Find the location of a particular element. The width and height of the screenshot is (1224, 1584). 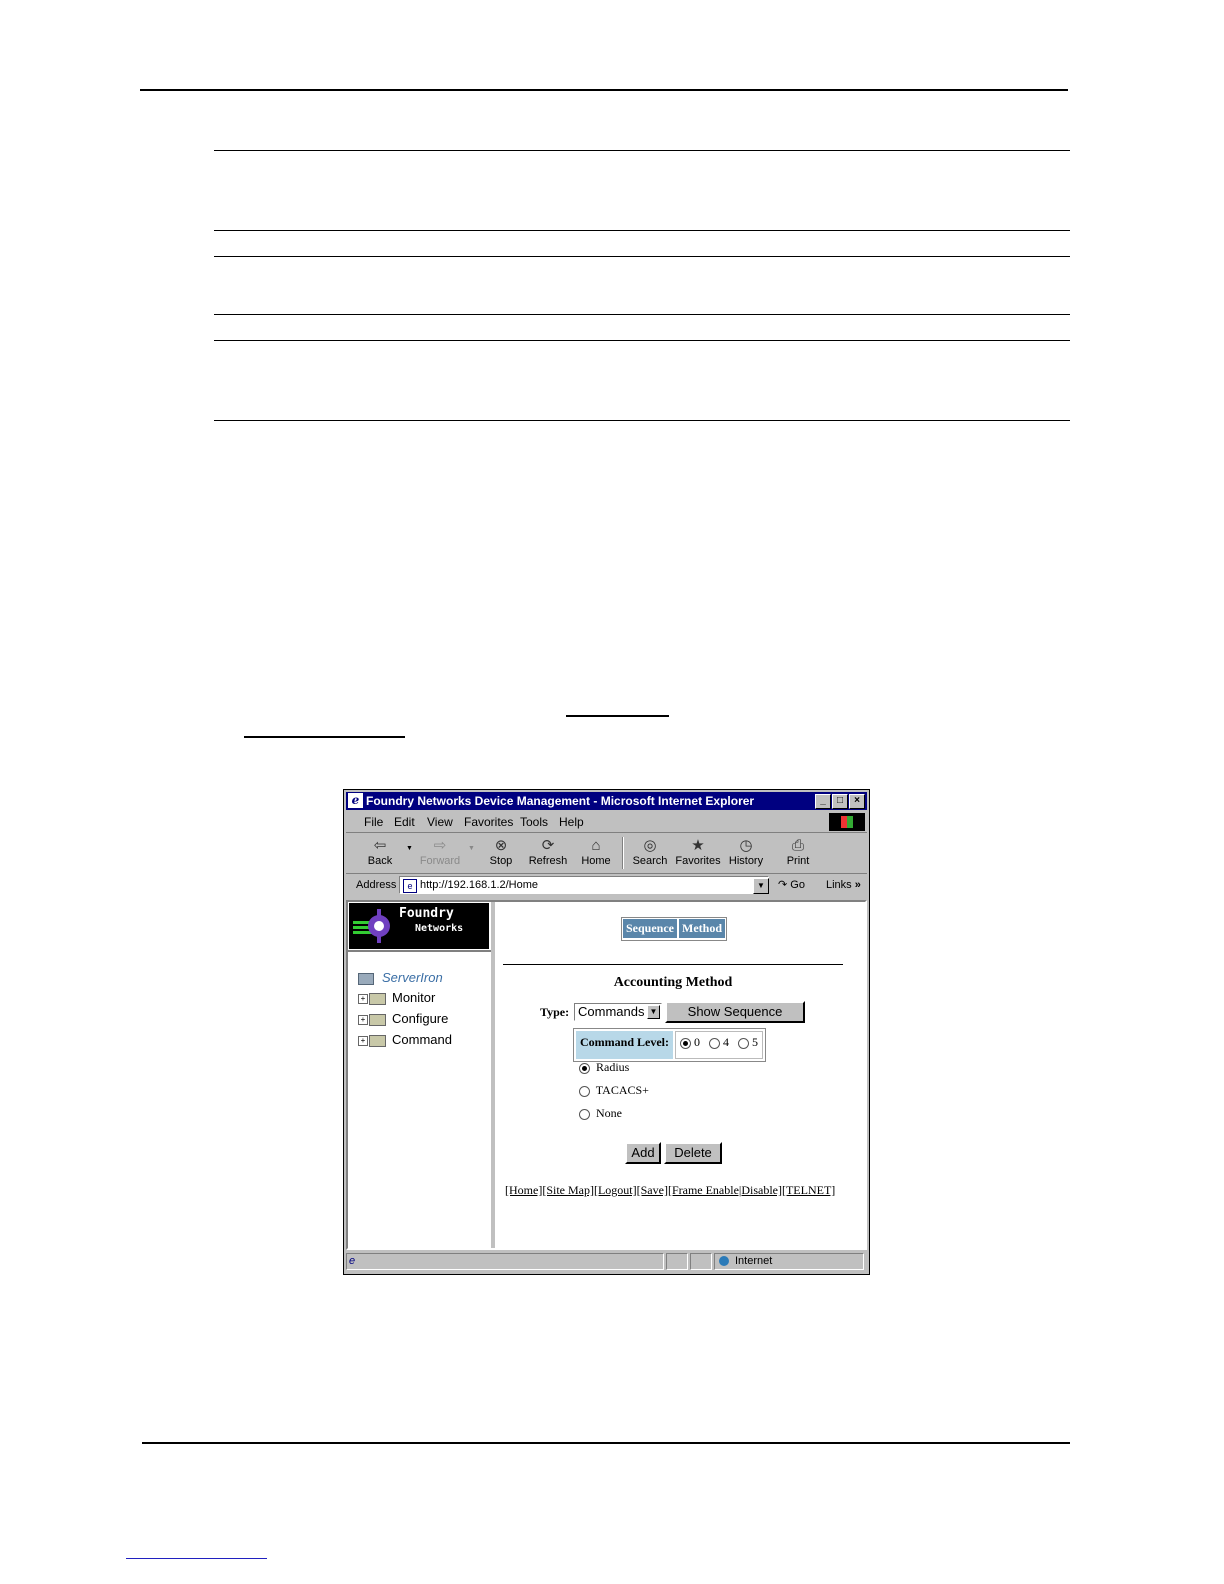

back-button: ⇦ Back is located at coordinates (380, 853).